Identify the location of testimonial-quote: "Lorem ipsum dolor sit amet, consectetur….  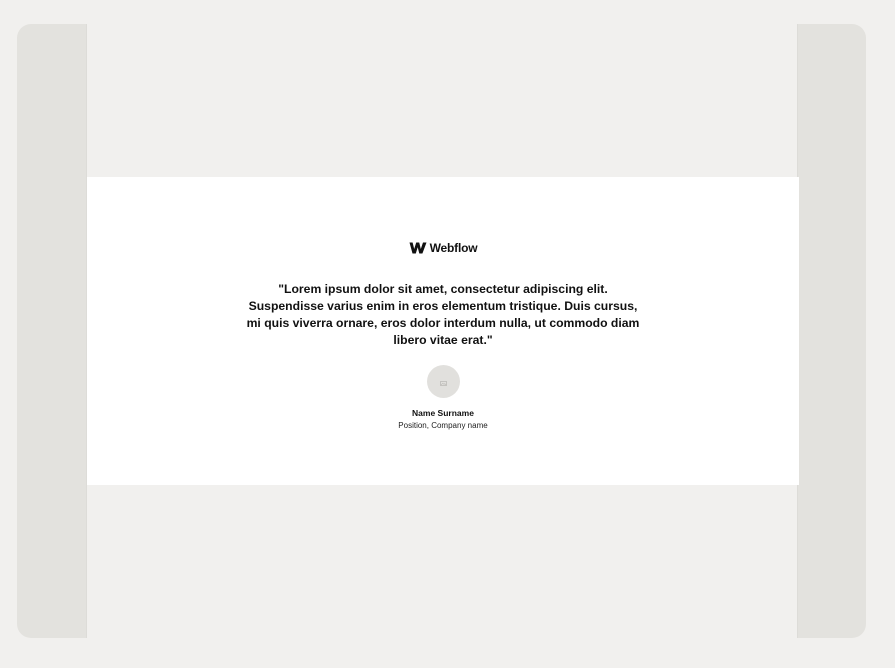
(443, 314).